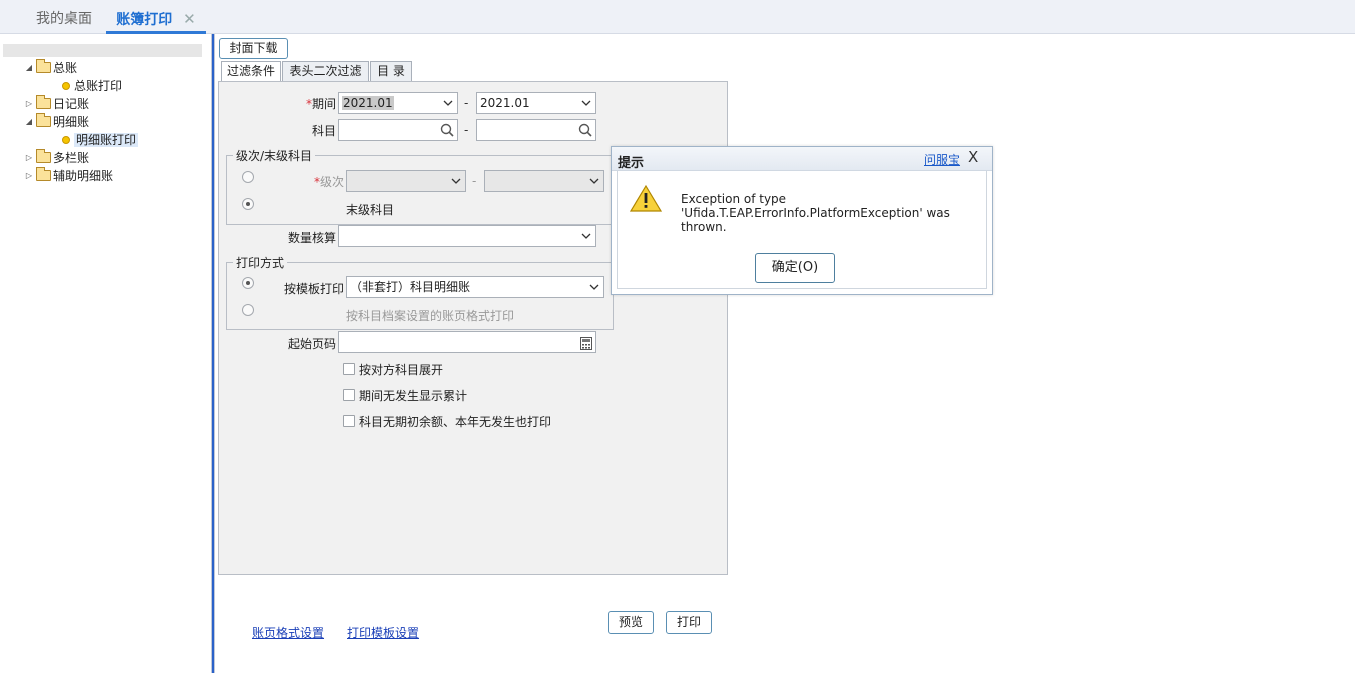  I want to click on start-page-input, so click(467, 342).